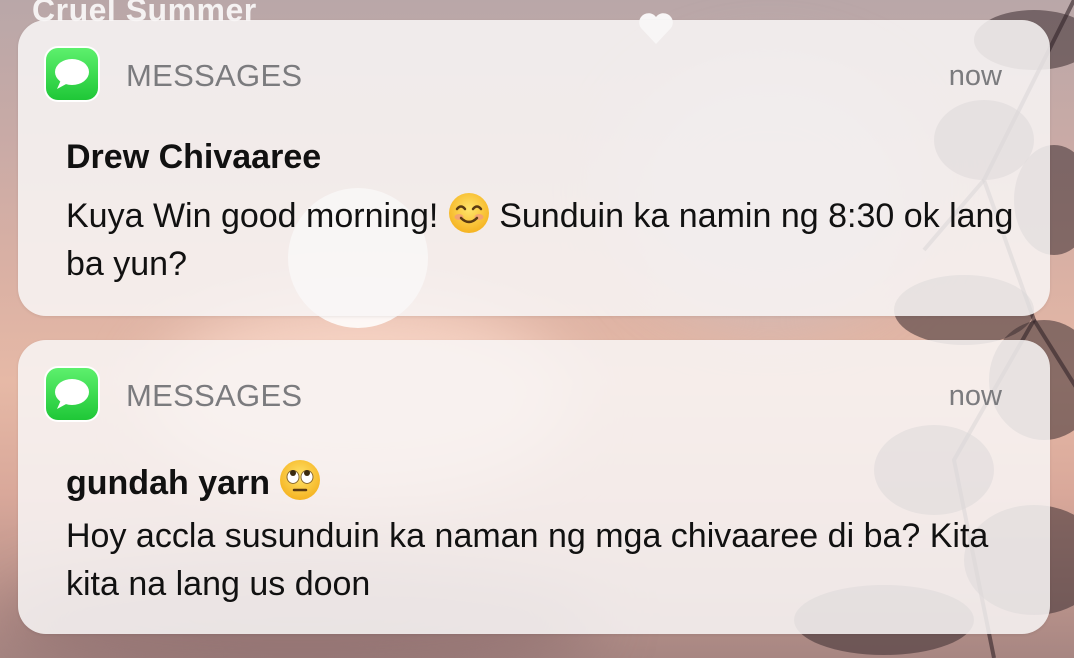 The height and width of the screenshot is (658, 1074). Describe the element at coordinates (168, 483) in the screenshot. I see `sender-text: gundah yarn` at that location.